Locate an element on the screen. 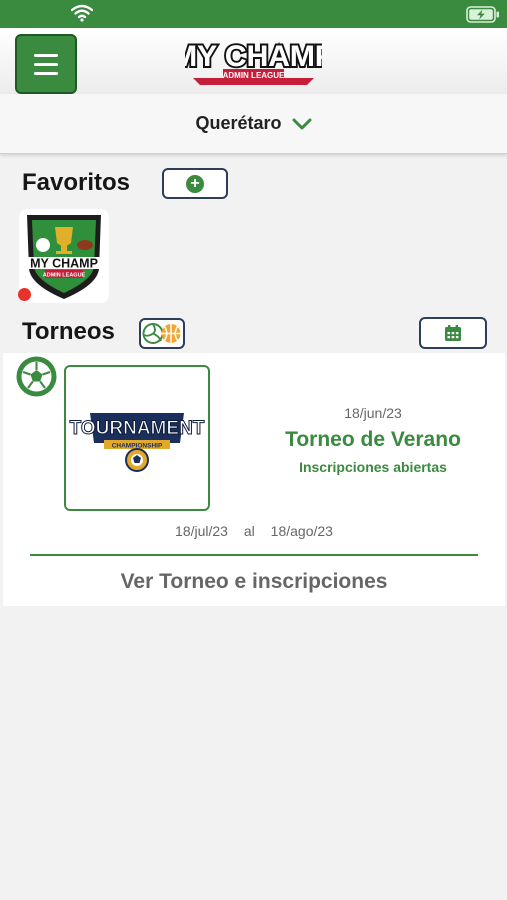 The width and height of the screenshot is (507, 900). league-shield-logo: MY CHAMP ADMIN LEAGUE is located at coordinates (64, 257).